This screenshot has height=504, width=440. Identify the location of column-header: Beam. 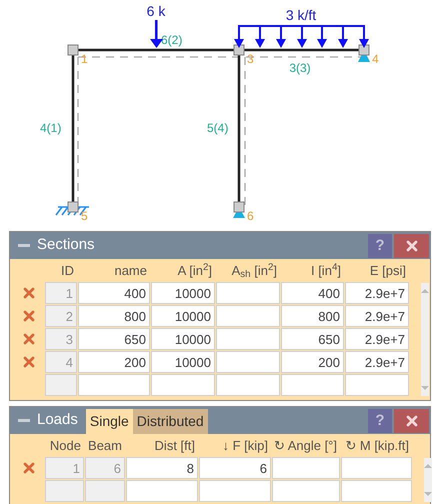
(105, 446).